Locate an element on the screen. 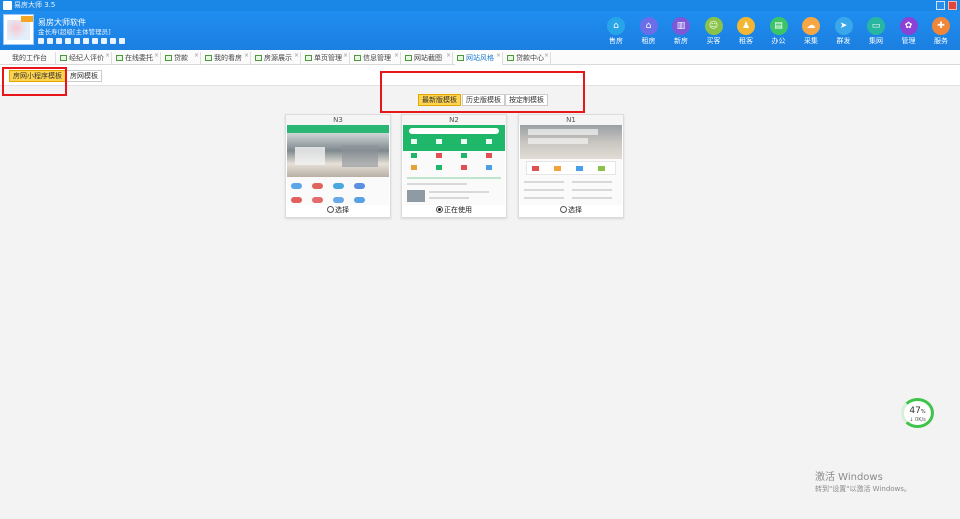 Image resolution: width=960 pixels, height=519 pixels. tab-0: 我的工作台 is located at coordinates (33, 58).